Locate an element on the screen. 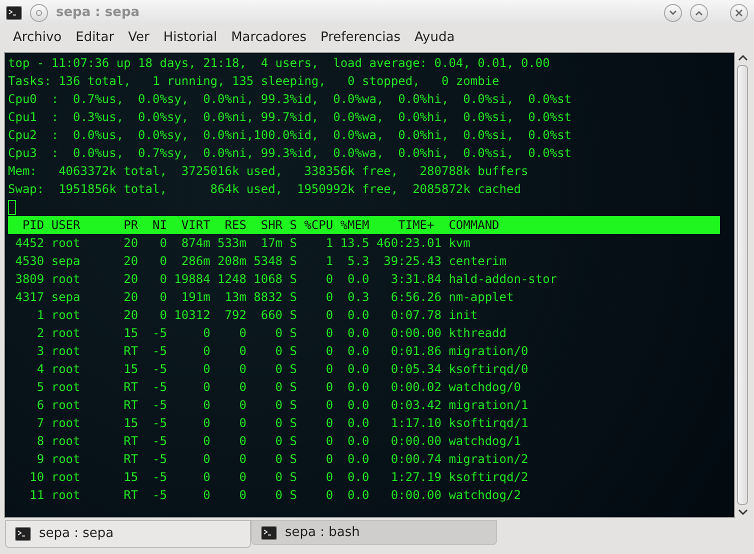  chevron-up-icon is located at coordinates (699, 13).